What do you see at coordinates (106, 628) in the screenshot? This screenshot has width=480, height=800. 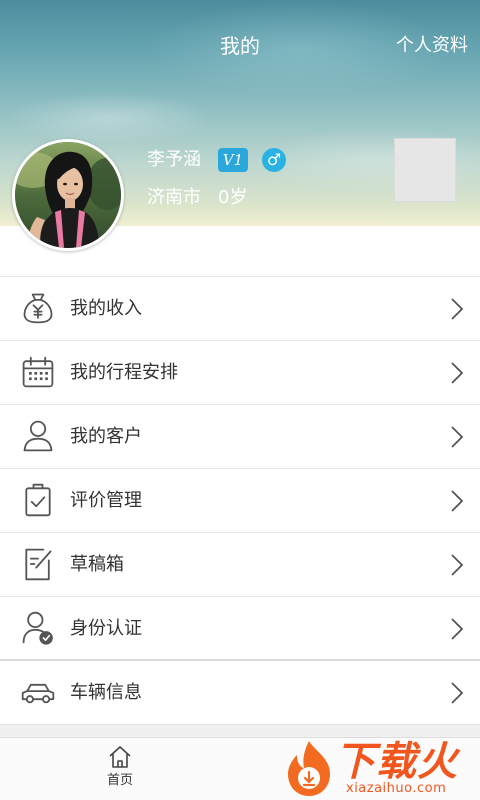 I see `menu-item-label: 身份认证` at bounding box center [106, 628].